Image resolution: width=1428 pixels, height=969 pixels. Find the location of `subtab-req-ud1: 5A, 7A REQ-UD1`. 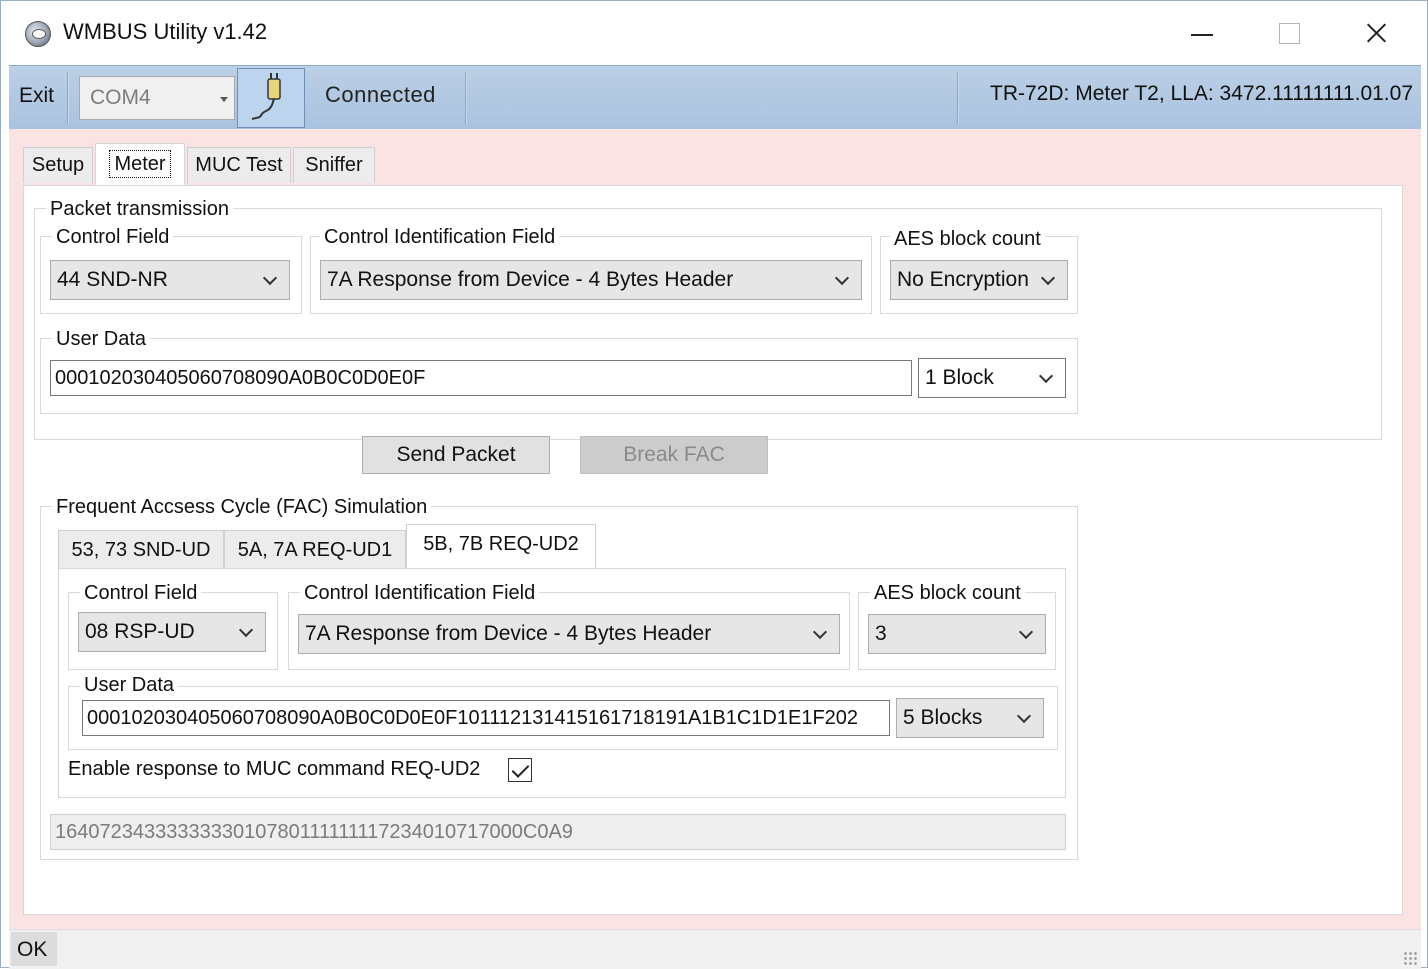

subtab-req-ud1: 5A, 7A REQ-UD1 is located at coordinates (315, 549).